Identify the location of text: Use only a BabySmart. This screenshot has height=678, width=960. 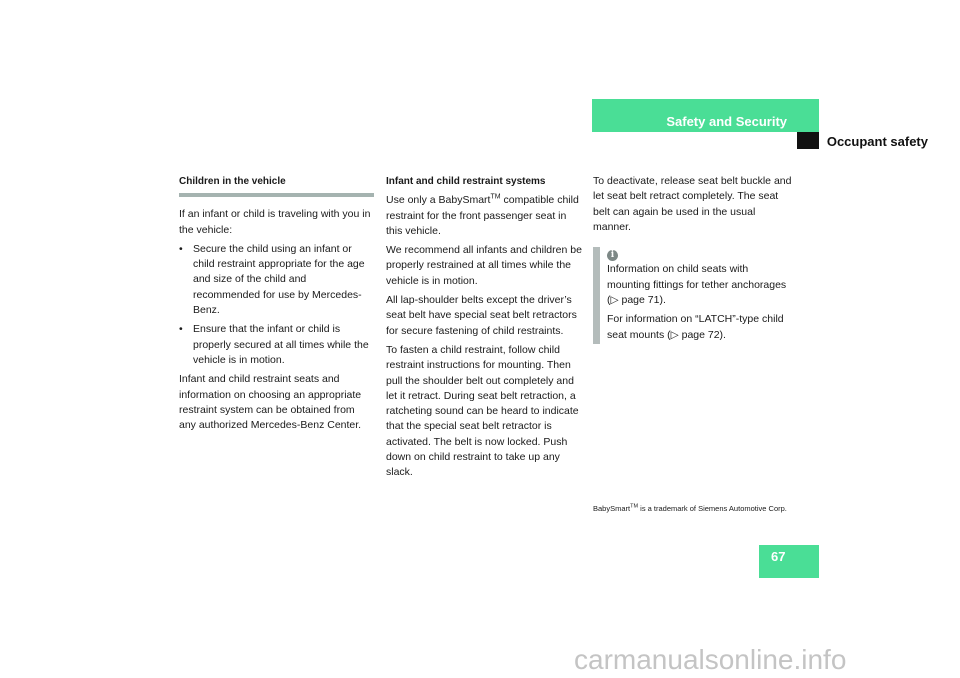
(438, 200).